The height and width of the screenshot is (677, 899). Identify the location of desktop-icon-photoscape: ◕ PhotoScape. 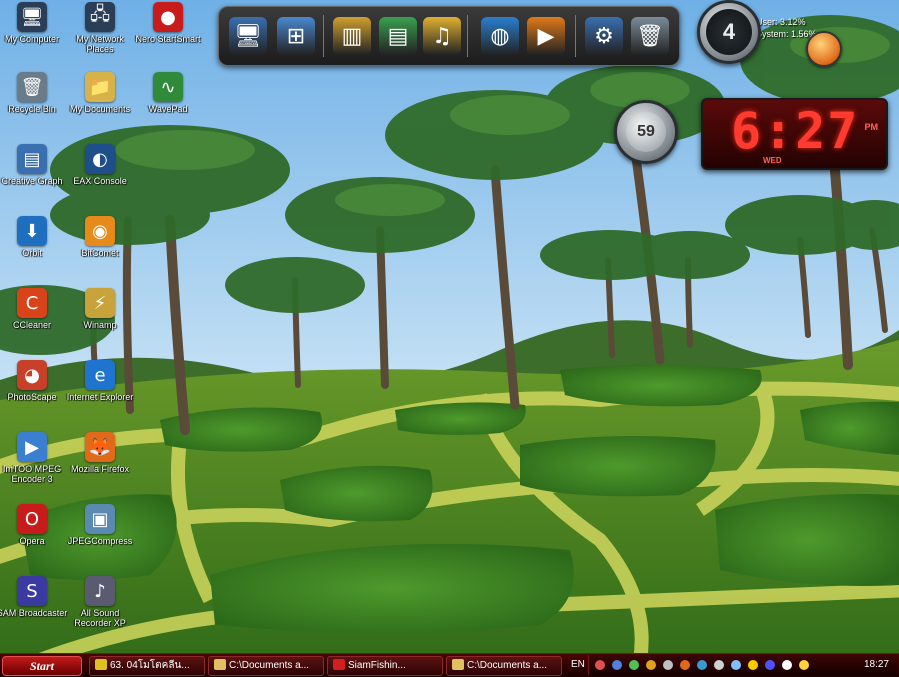
(34, 381).